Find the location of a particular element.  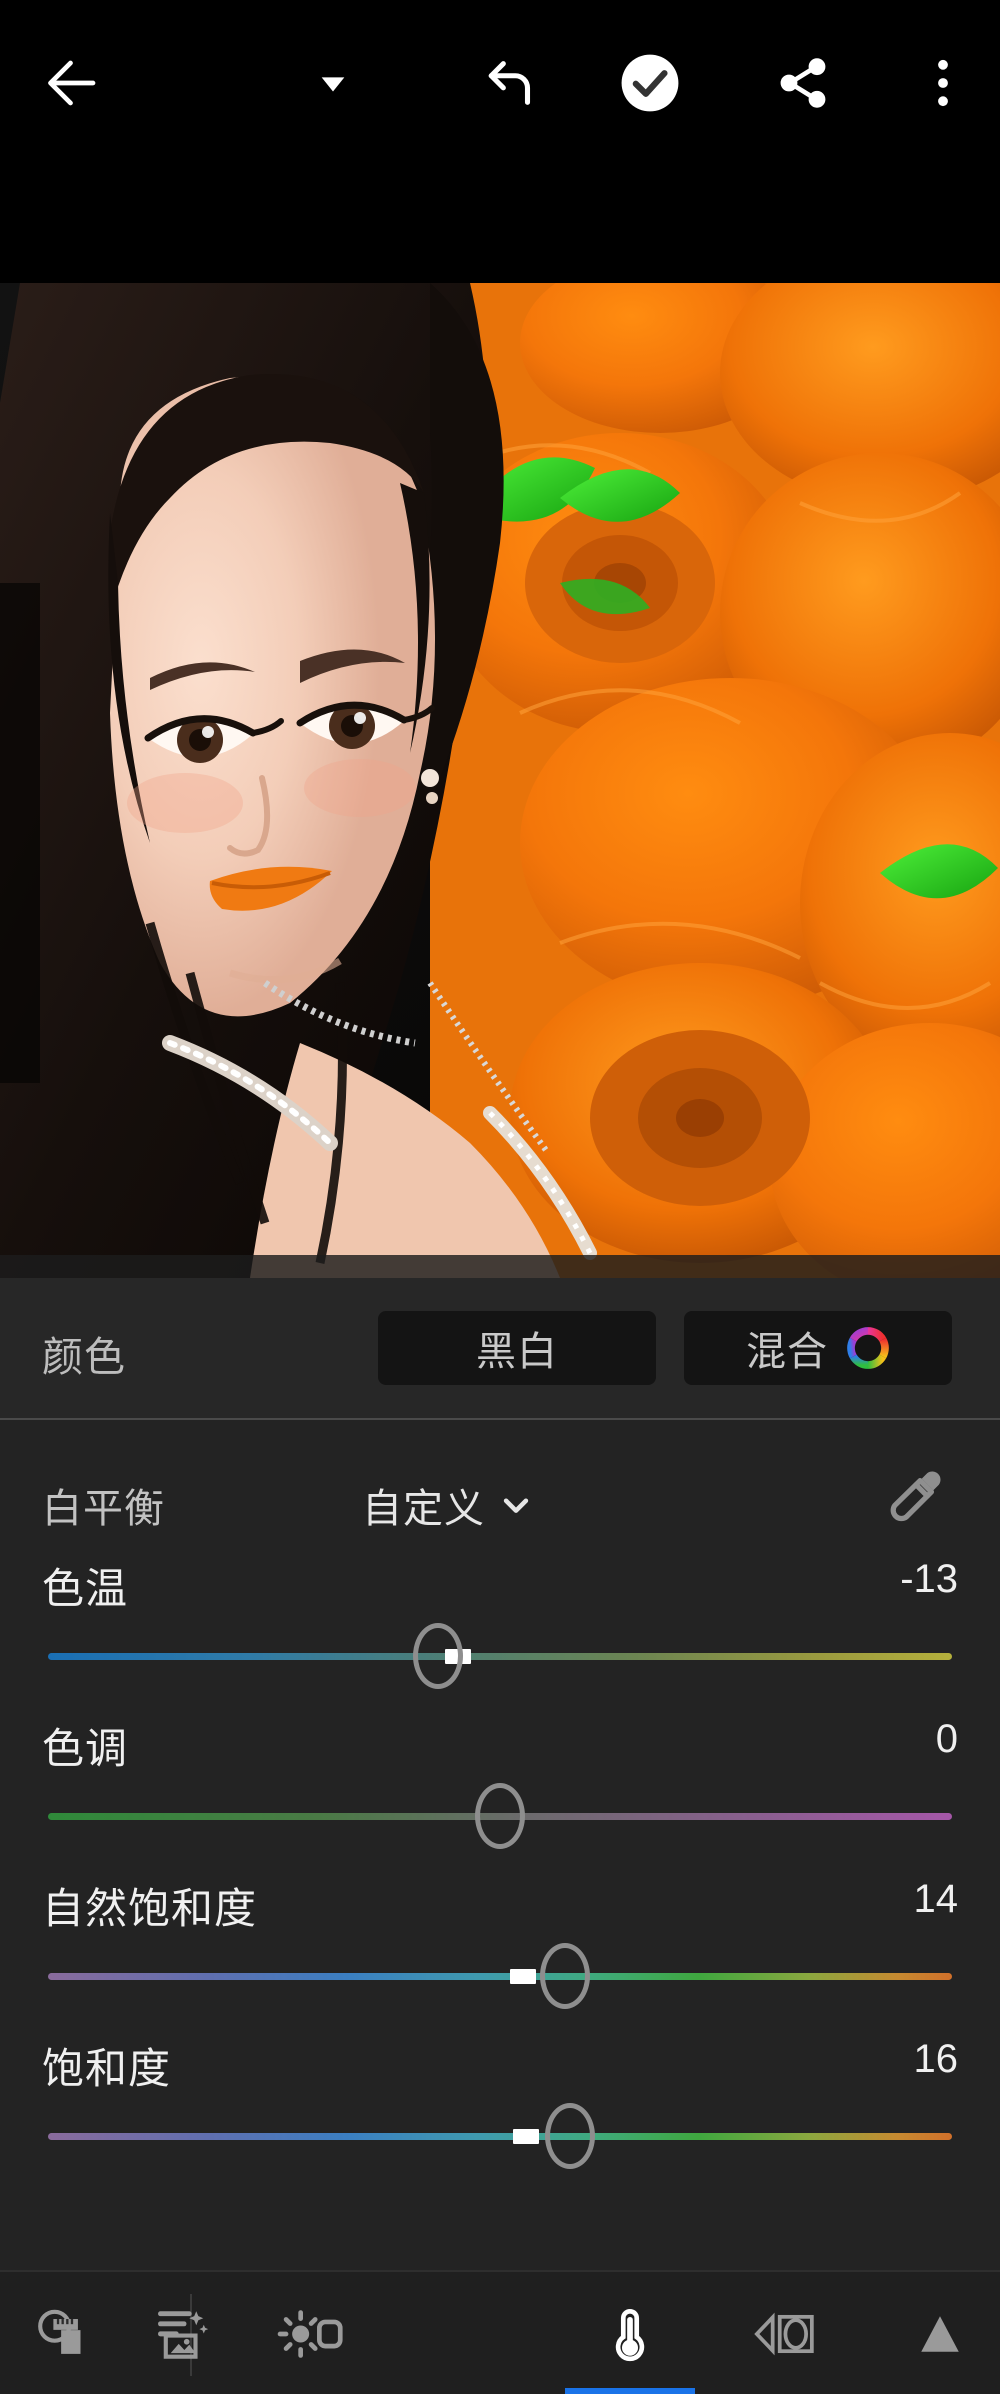

slider-value: 0 is located at coordinates (946, 1739).